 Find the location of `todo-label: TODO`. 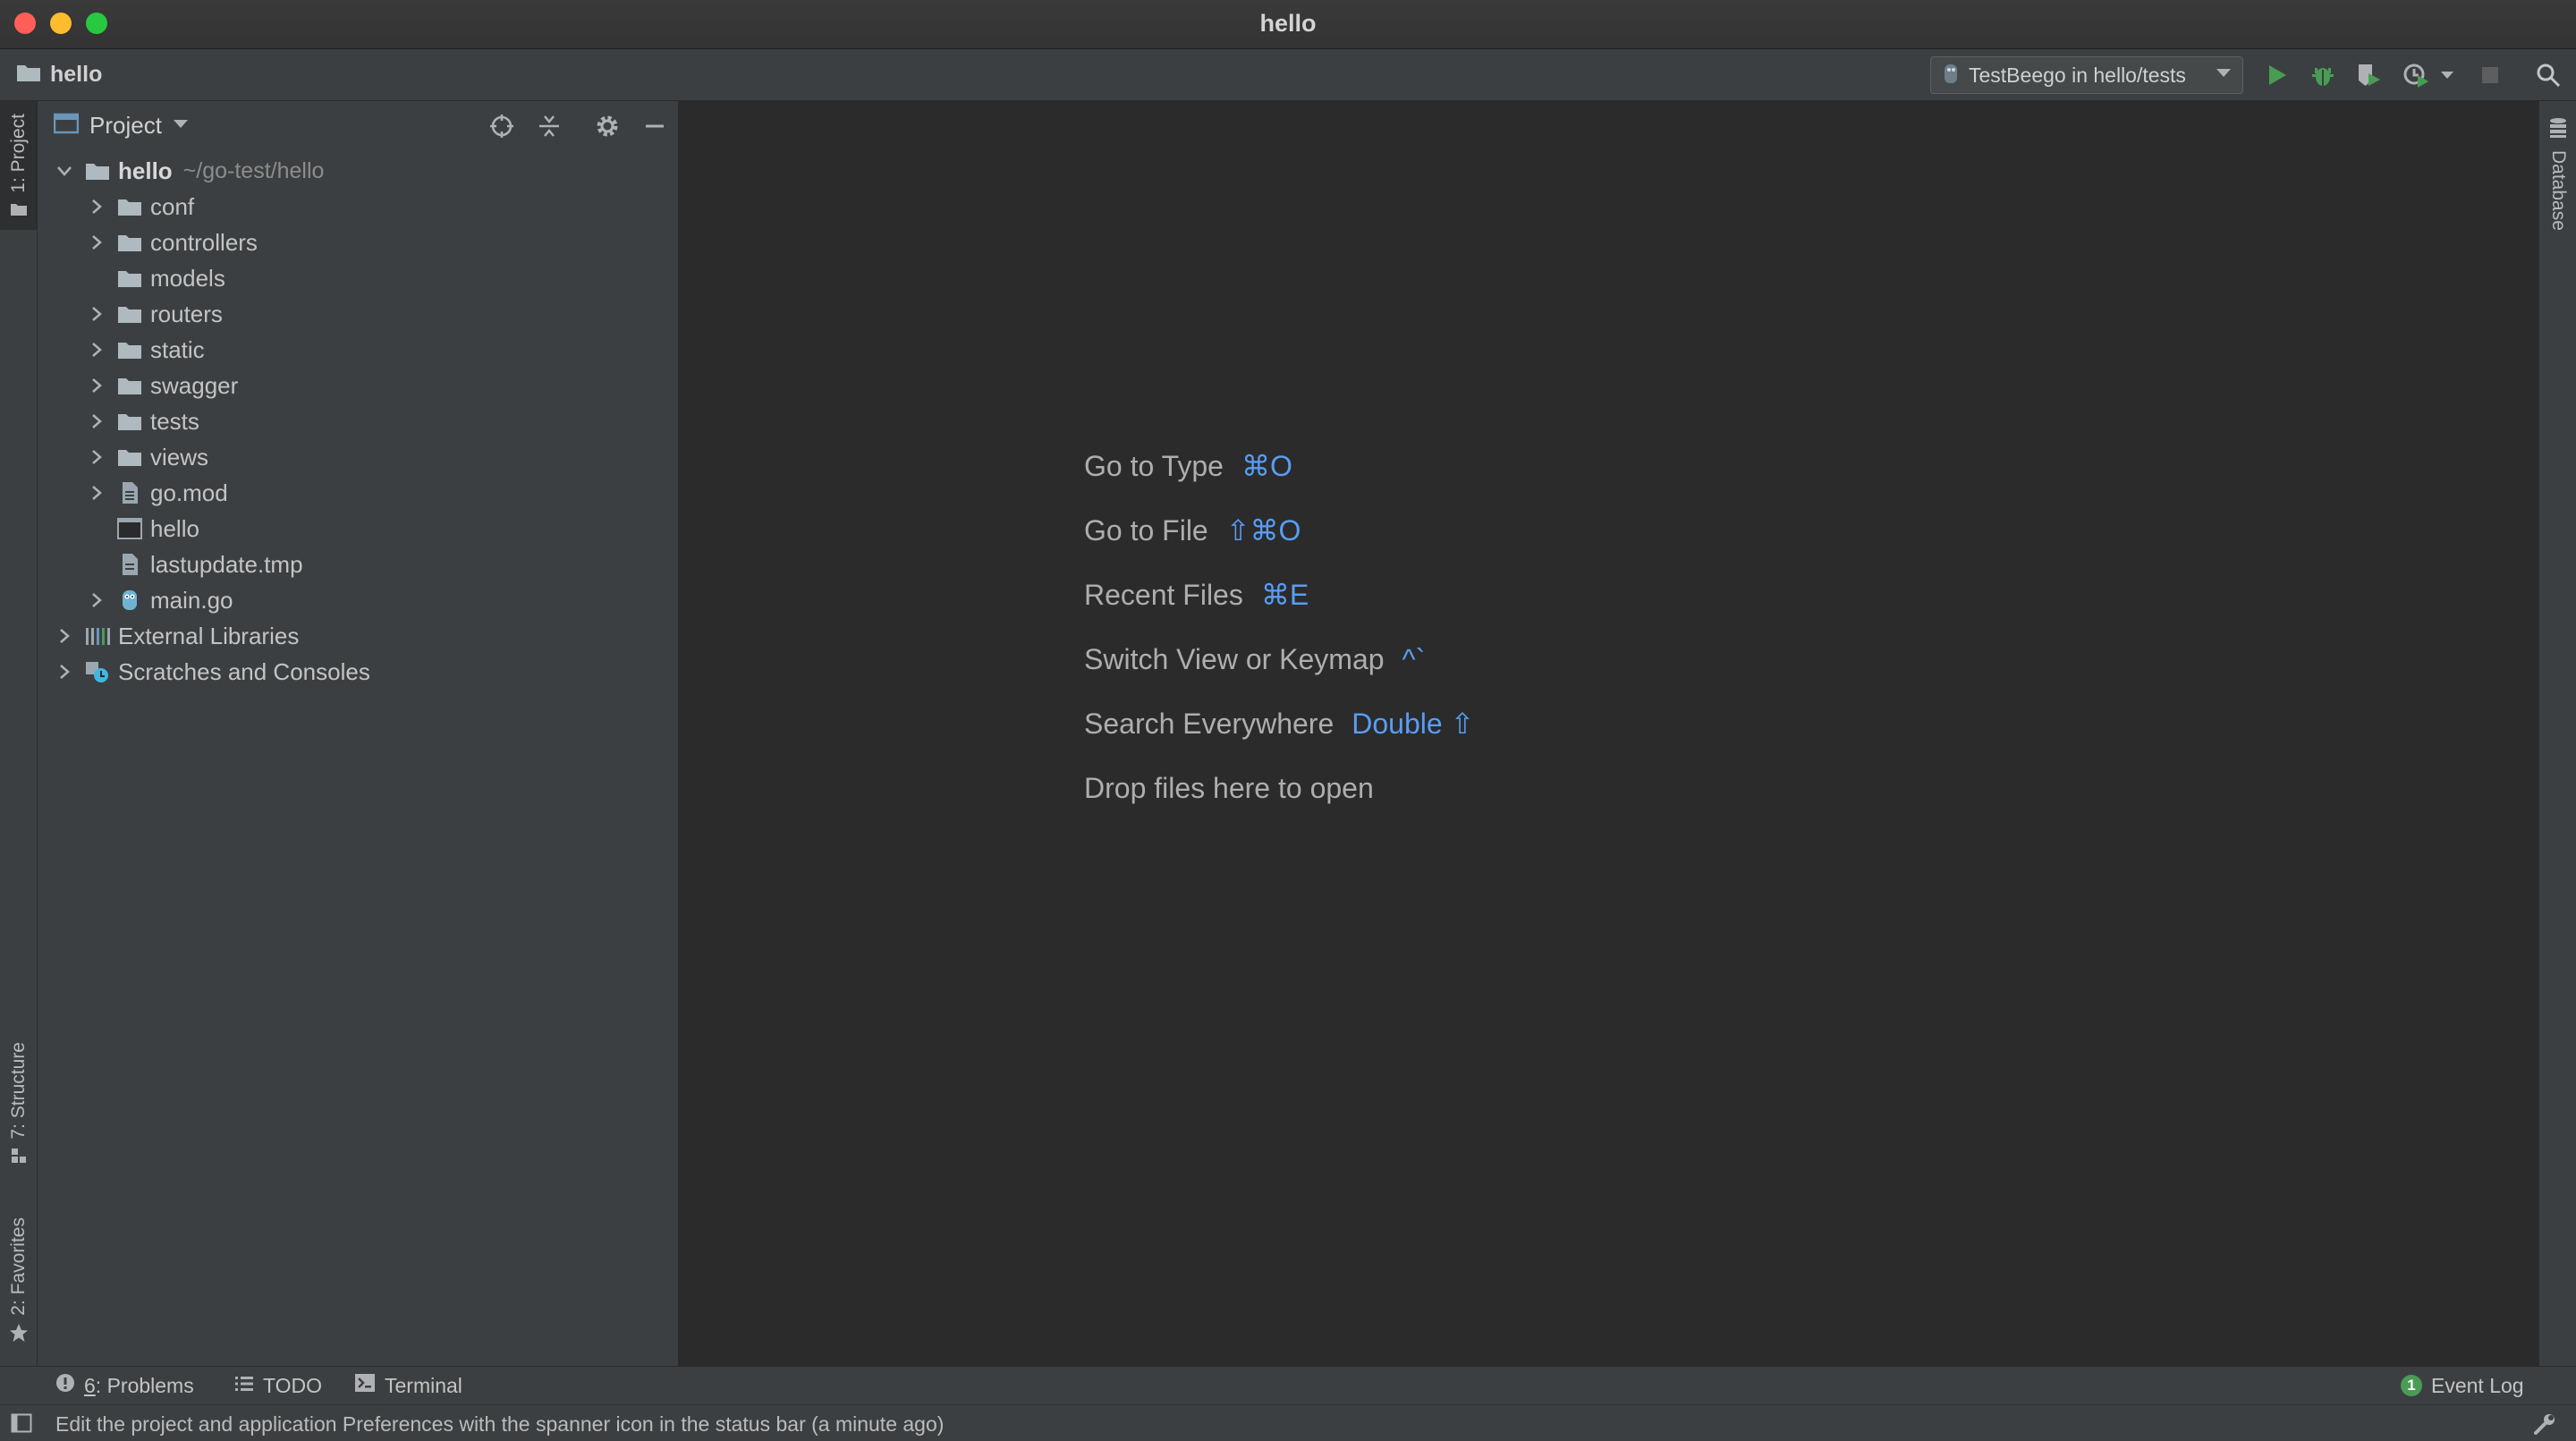

todo-label: TODO is located at coordinates (293, 1385).